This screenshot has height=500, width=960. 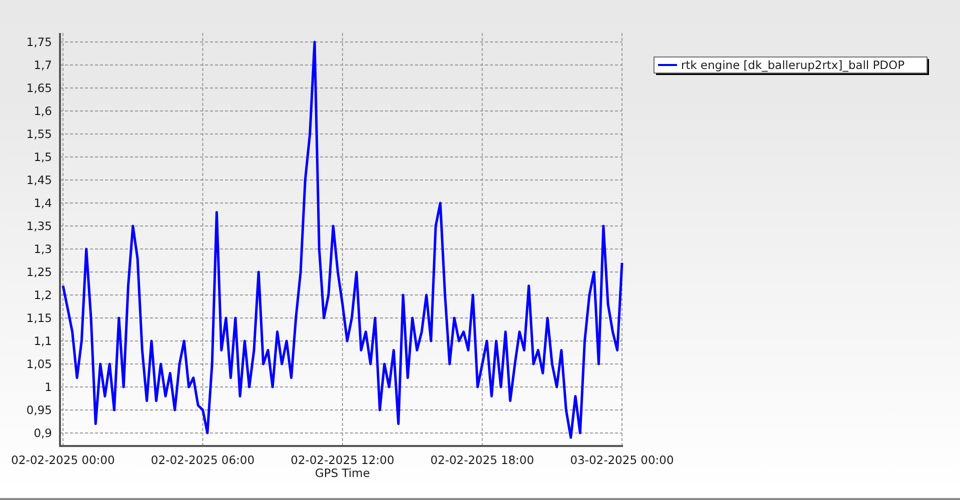 I want to click on axis-tick-label: 1,15, so click(x=39, y=318).